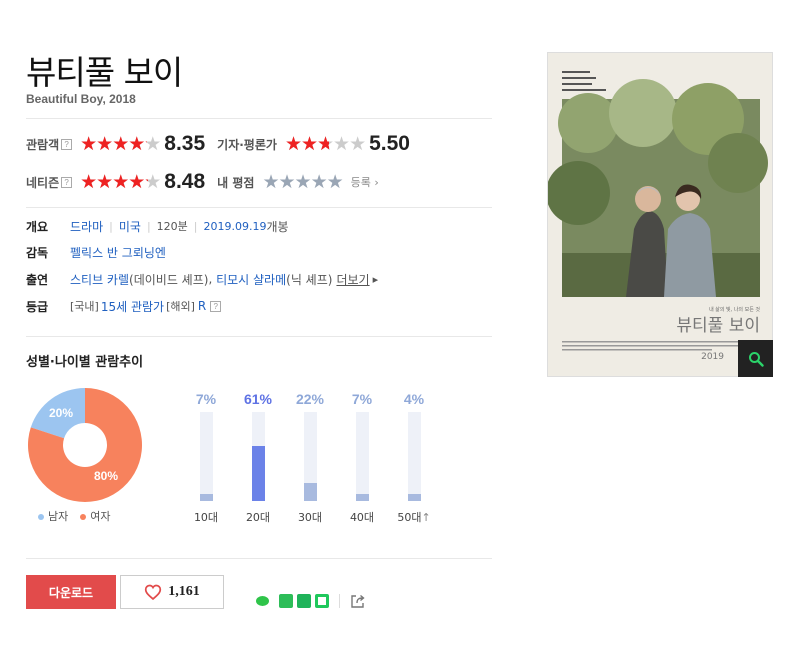  I want to click on age-label: 20대, so click(258, 517).